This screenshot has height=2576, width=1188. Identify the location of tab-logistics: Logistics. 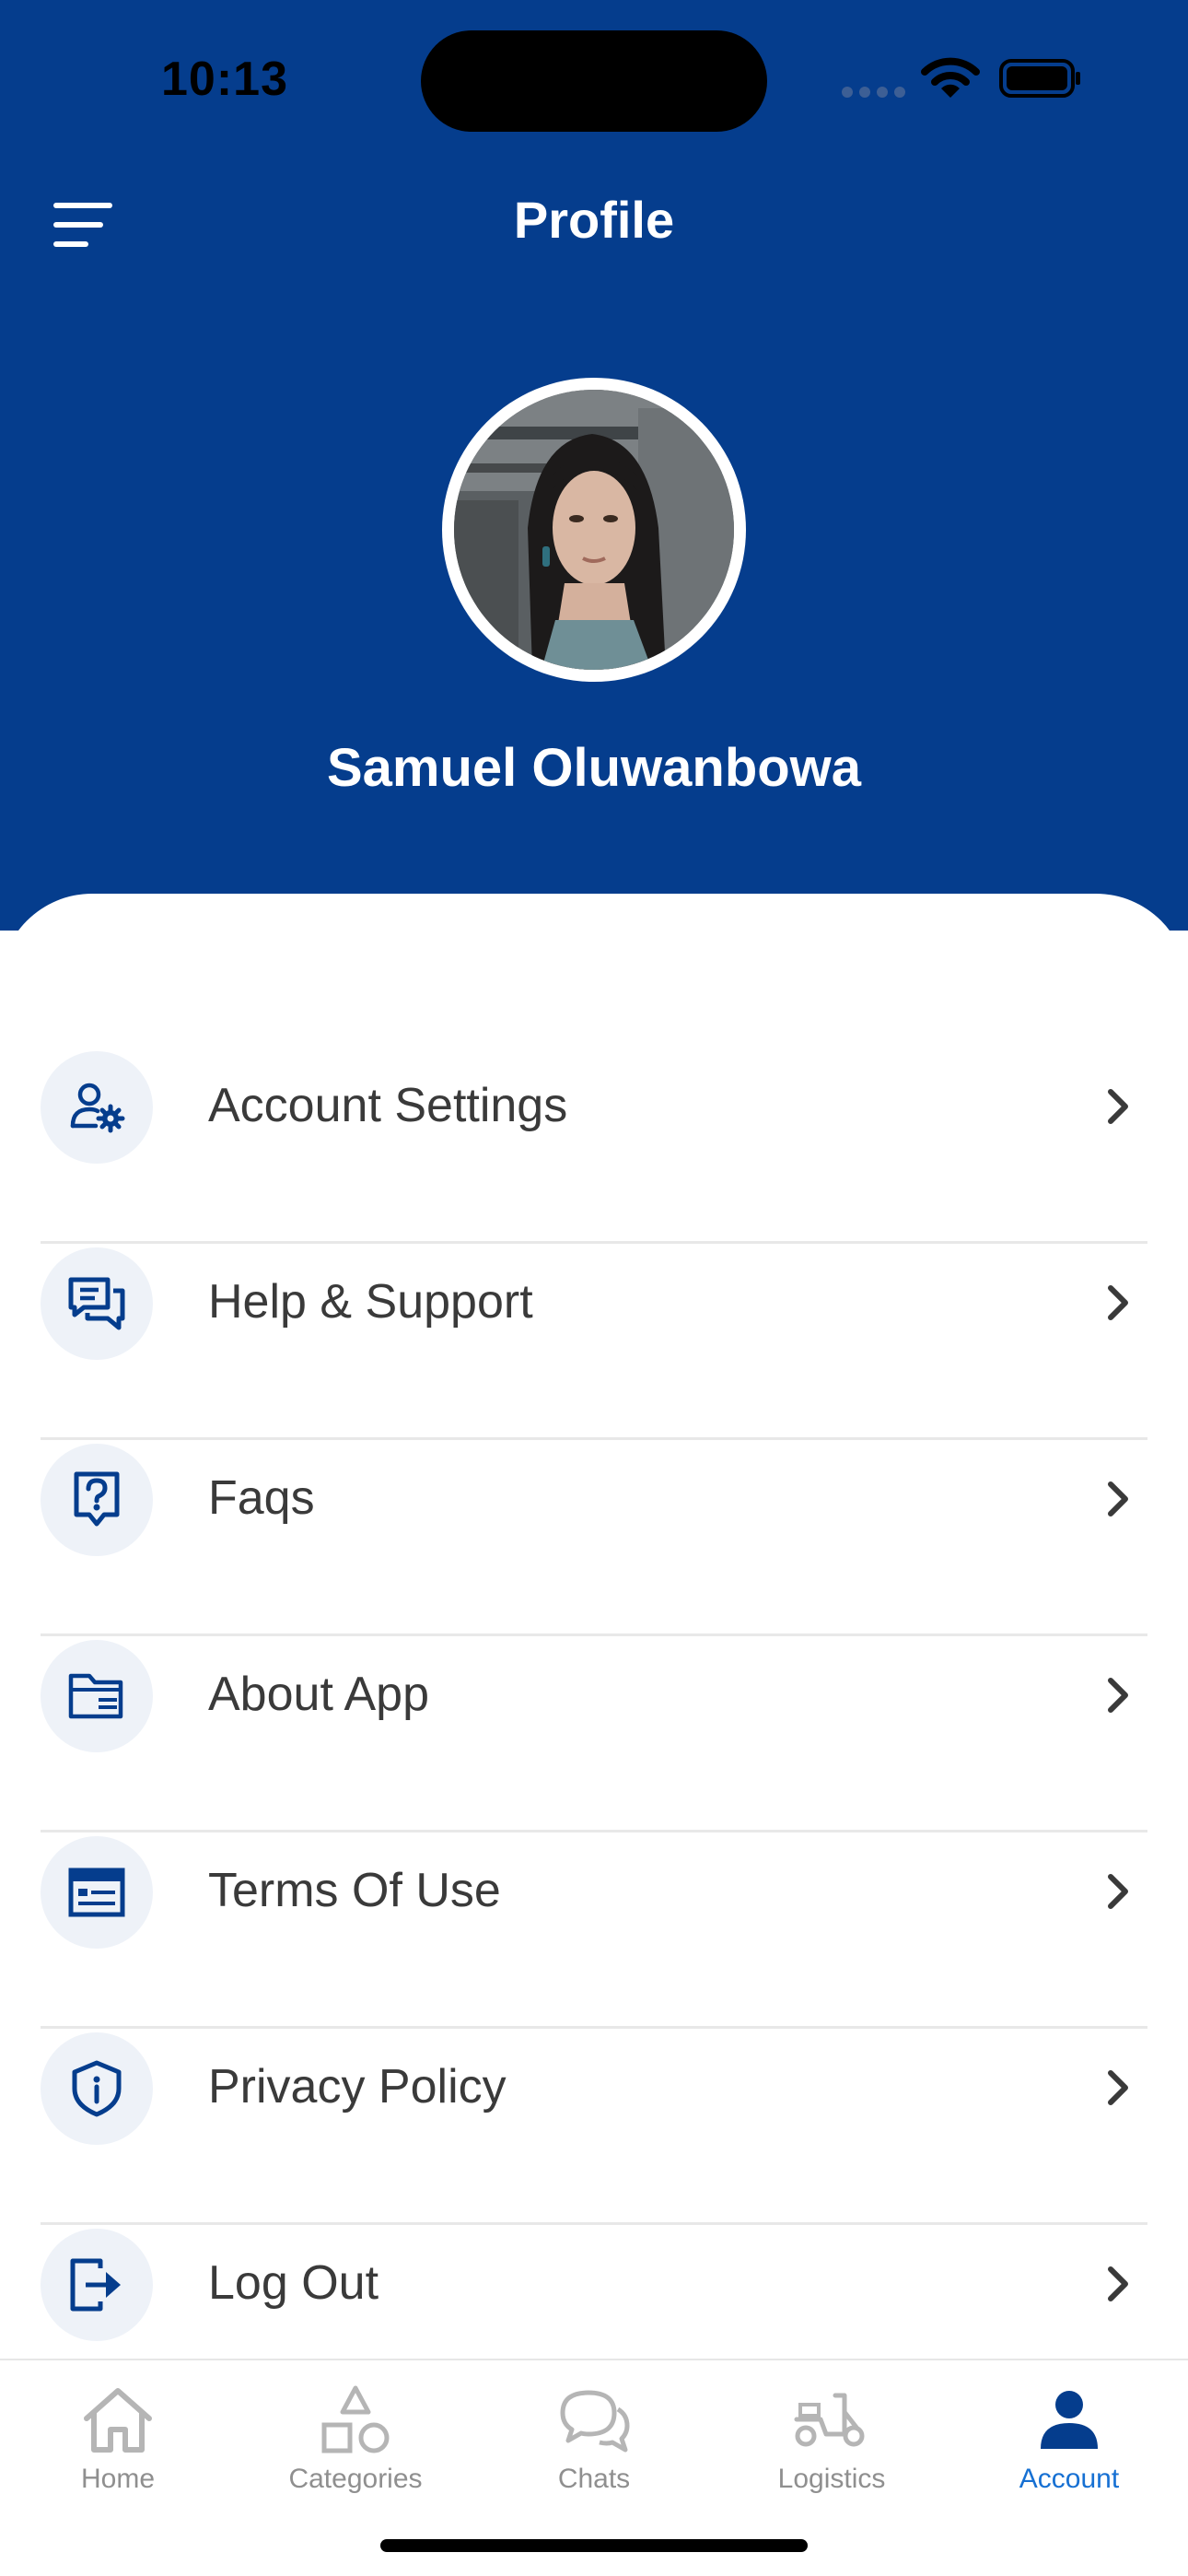
(832, 2437).